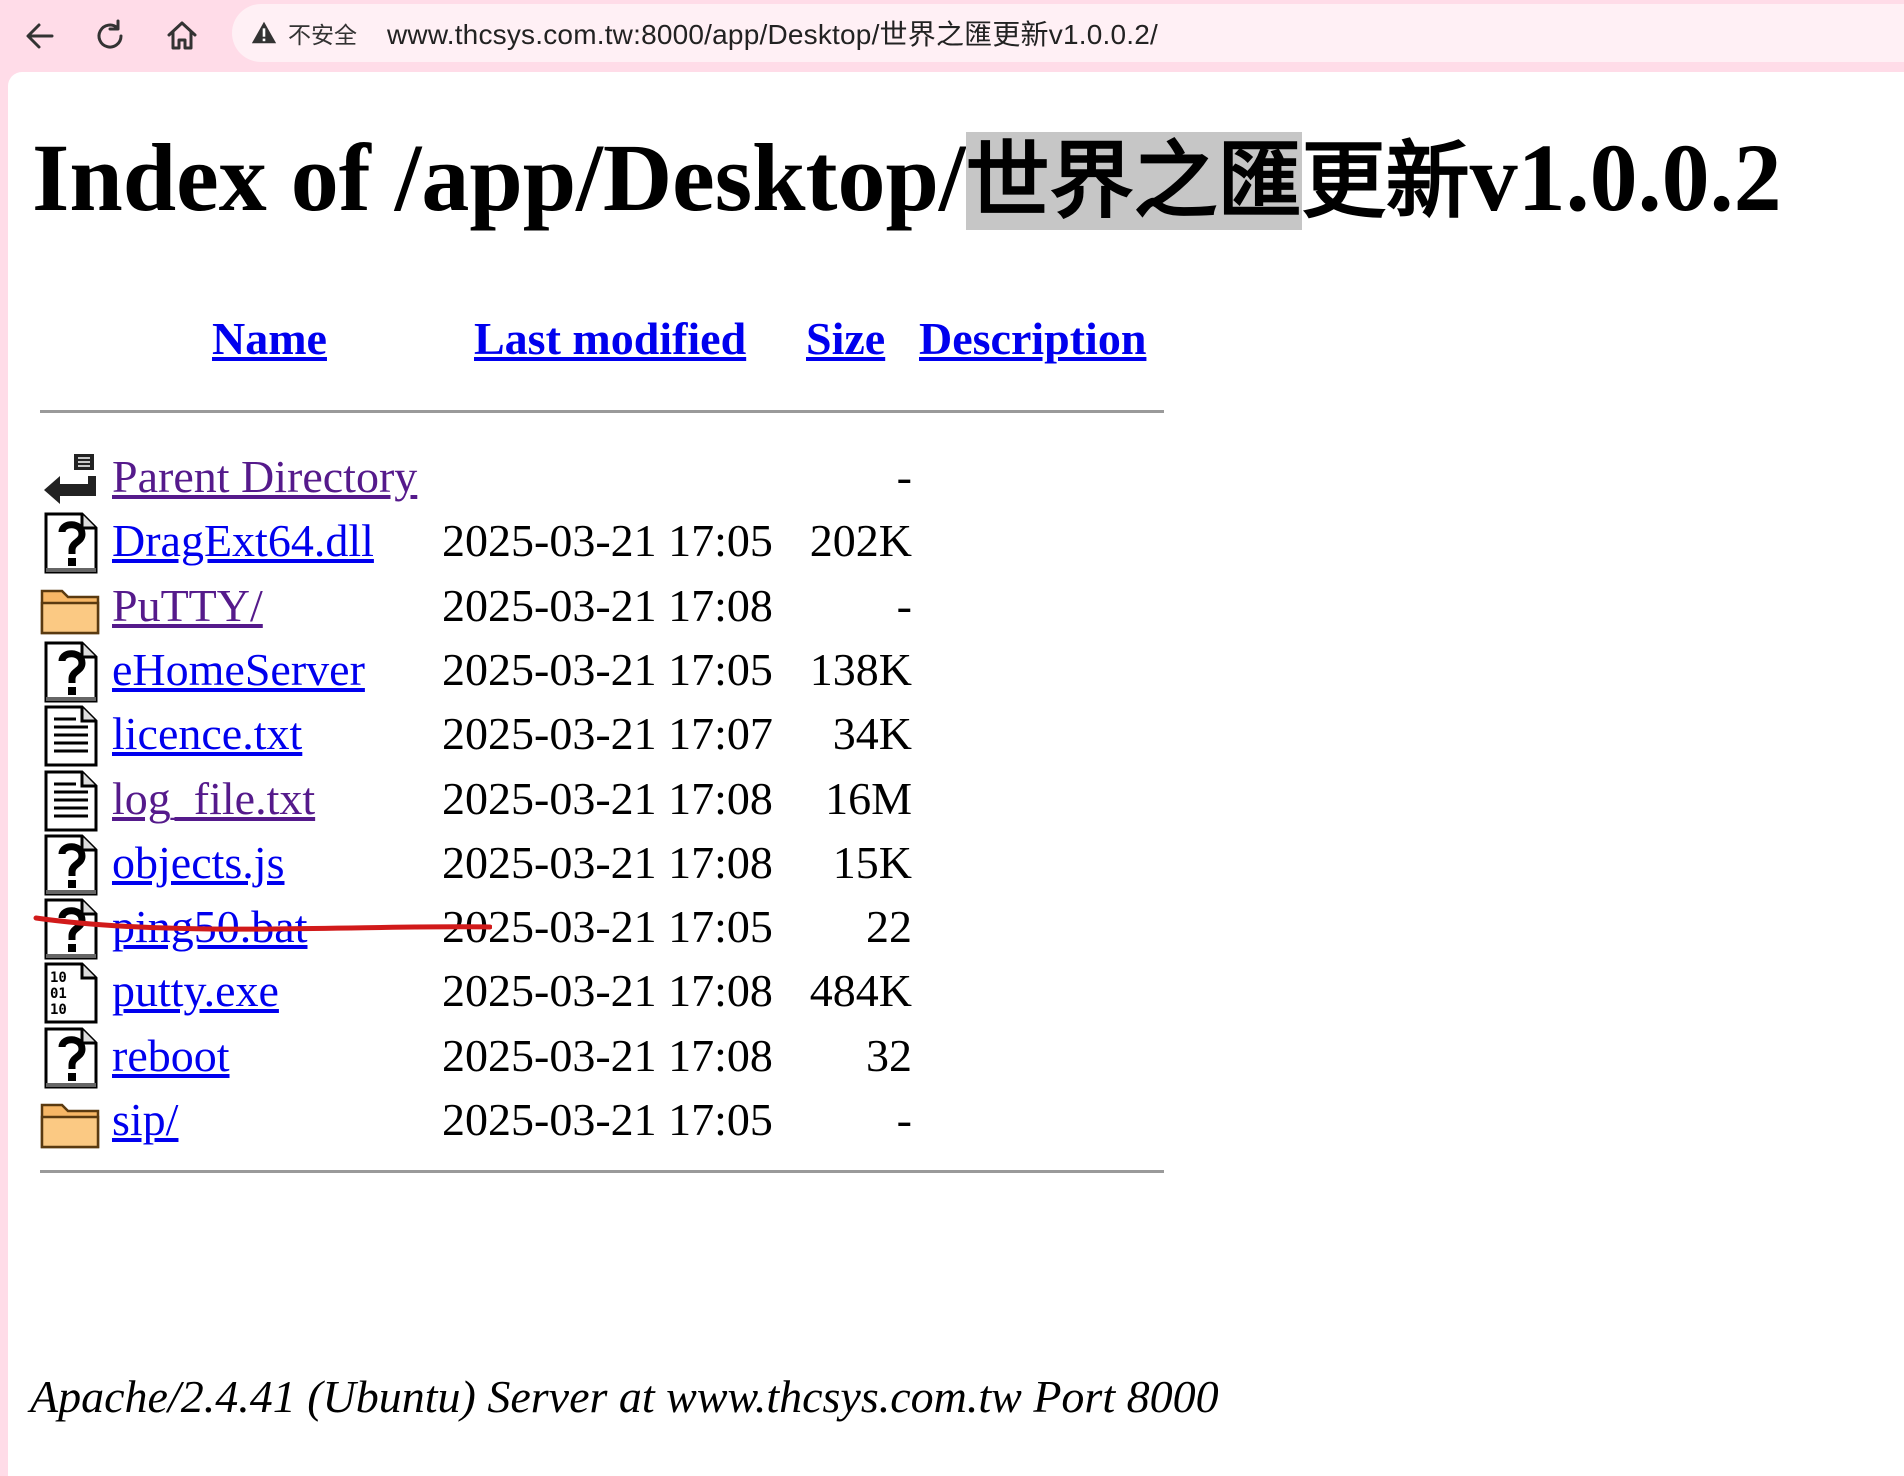 The width and height of the screenshot is (1904, 1476). Describe the element at coordinates (1032, 338) in the screenshot. I see `column-header-description: Description` at that location.